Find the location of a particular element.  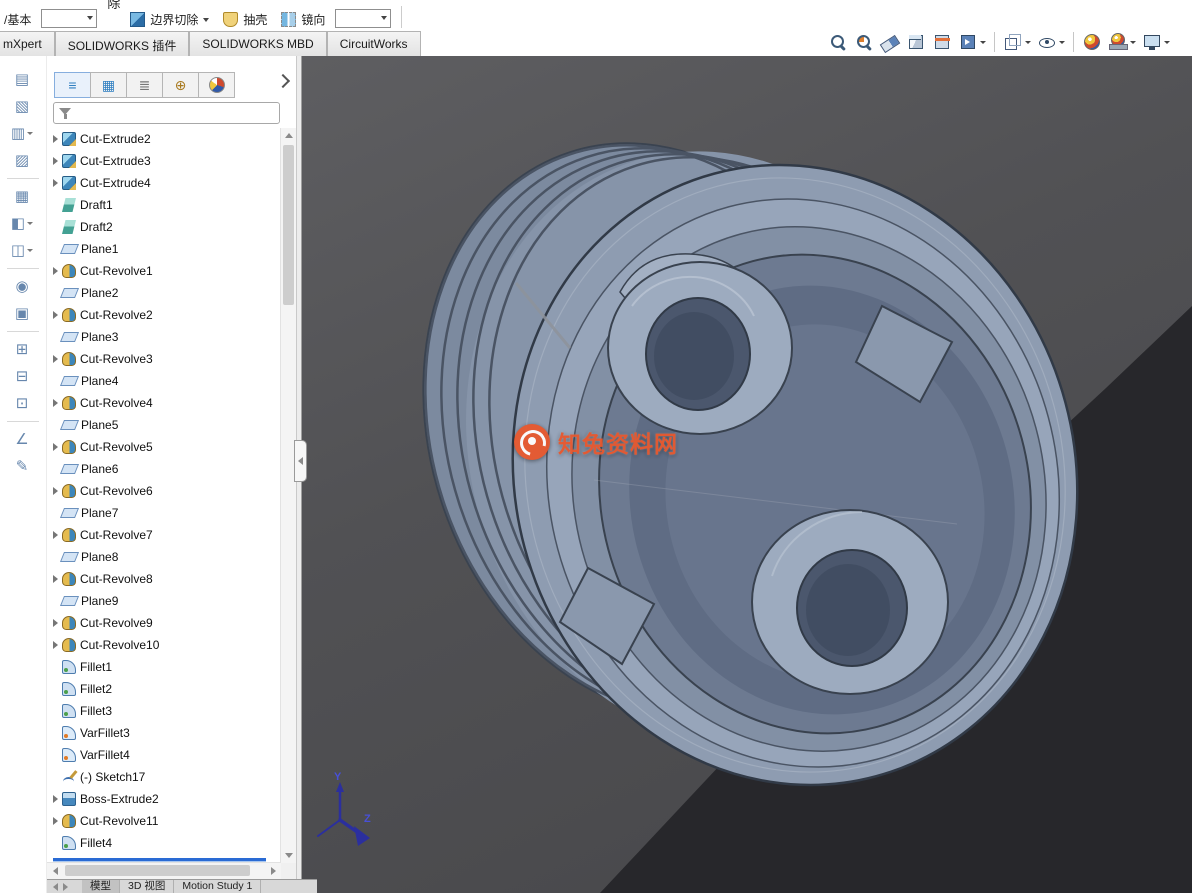

tree-item: Cut-Revolve5 is located at coordinates (165, 447).